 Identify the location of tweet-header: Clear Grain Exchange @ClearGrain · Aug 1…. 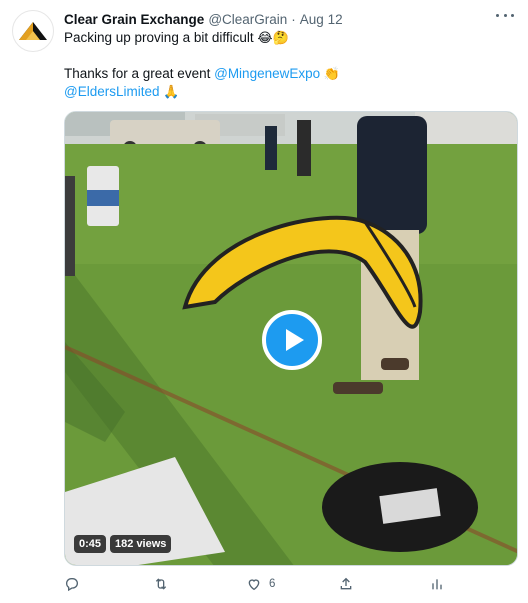
(290, 19).